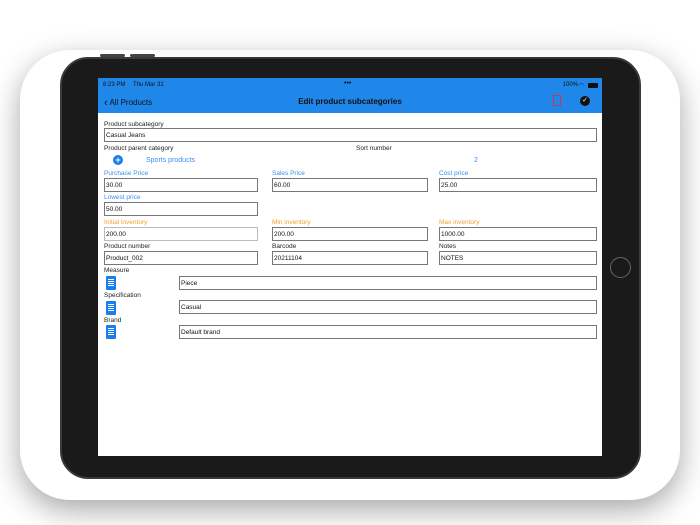 The image size is (700, 525). What do you see at coordinates (126, 173) in the screenshot?
I see `purchase-price-label: Purchase Price` at bounding box center [126, 173].